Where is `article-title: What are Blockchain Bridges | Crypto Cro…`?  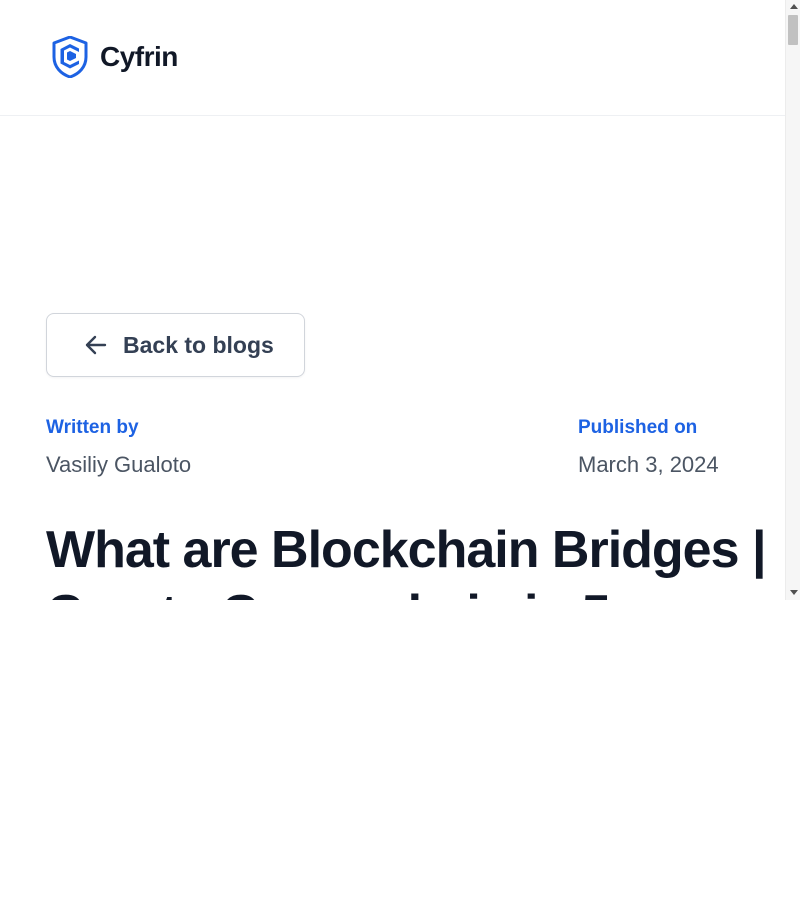 article-title: What are Blockchain Bridges | Crypto Cro… is located at coordinates (406, 560).